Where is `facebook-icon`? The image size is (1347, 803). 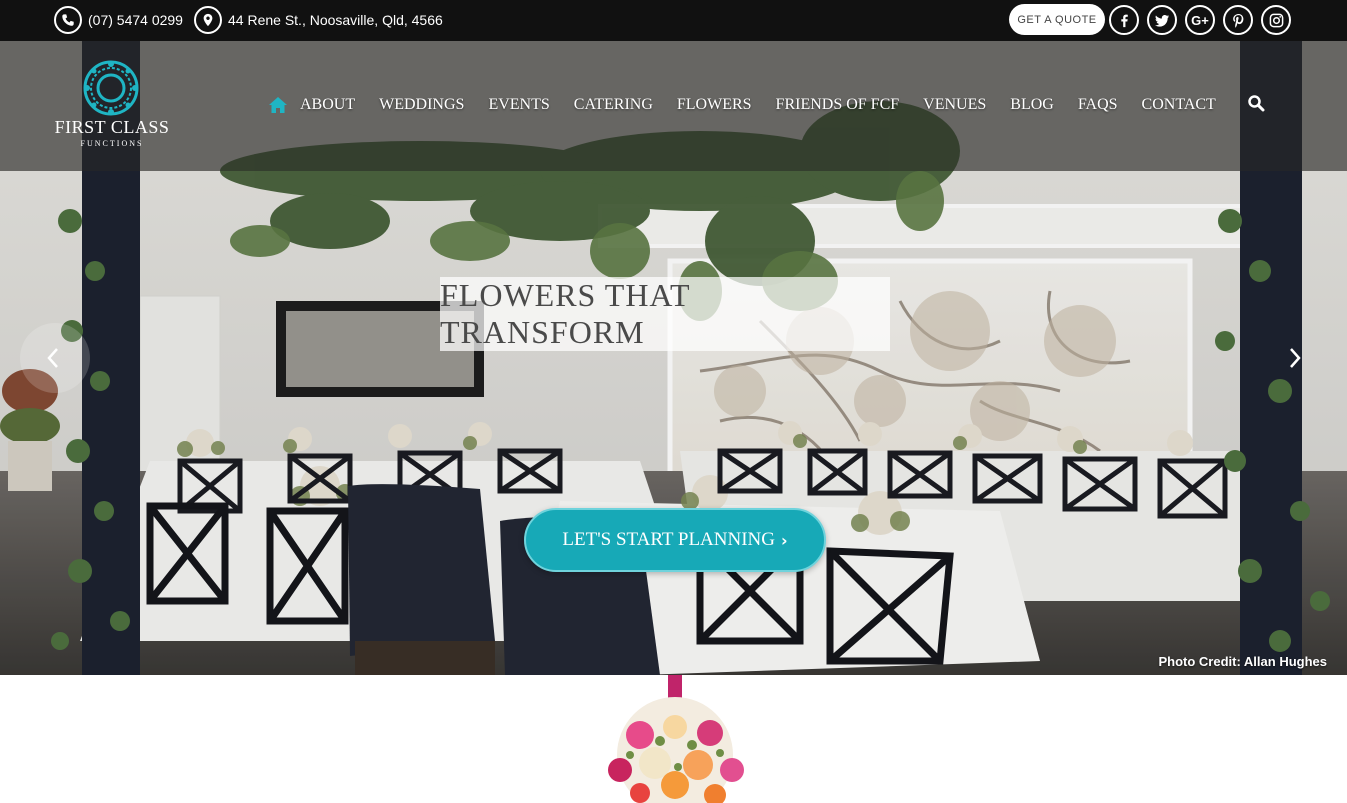
facebook-icon is located at coordinates (1124, 20).